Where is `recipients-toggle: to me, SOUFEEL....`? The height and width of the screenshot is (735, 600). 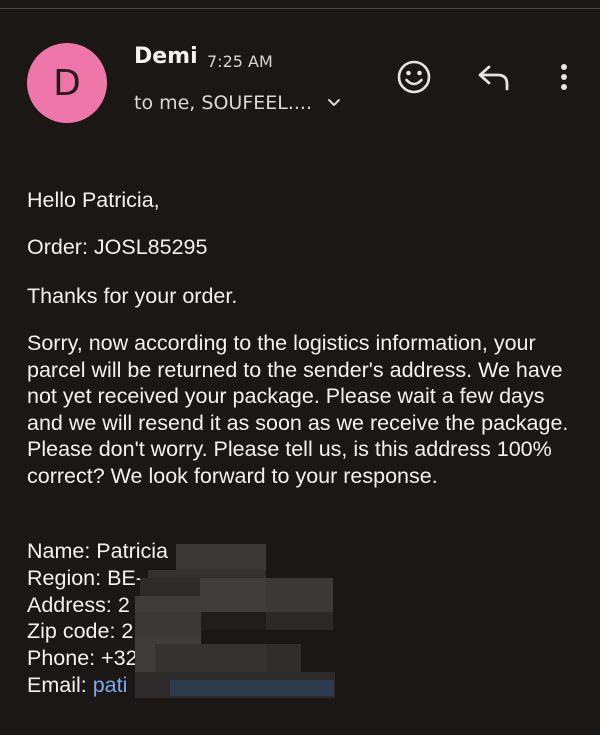
recipients-toggle: to me, SOUFEEL.... is located at coordinates (238, 103).